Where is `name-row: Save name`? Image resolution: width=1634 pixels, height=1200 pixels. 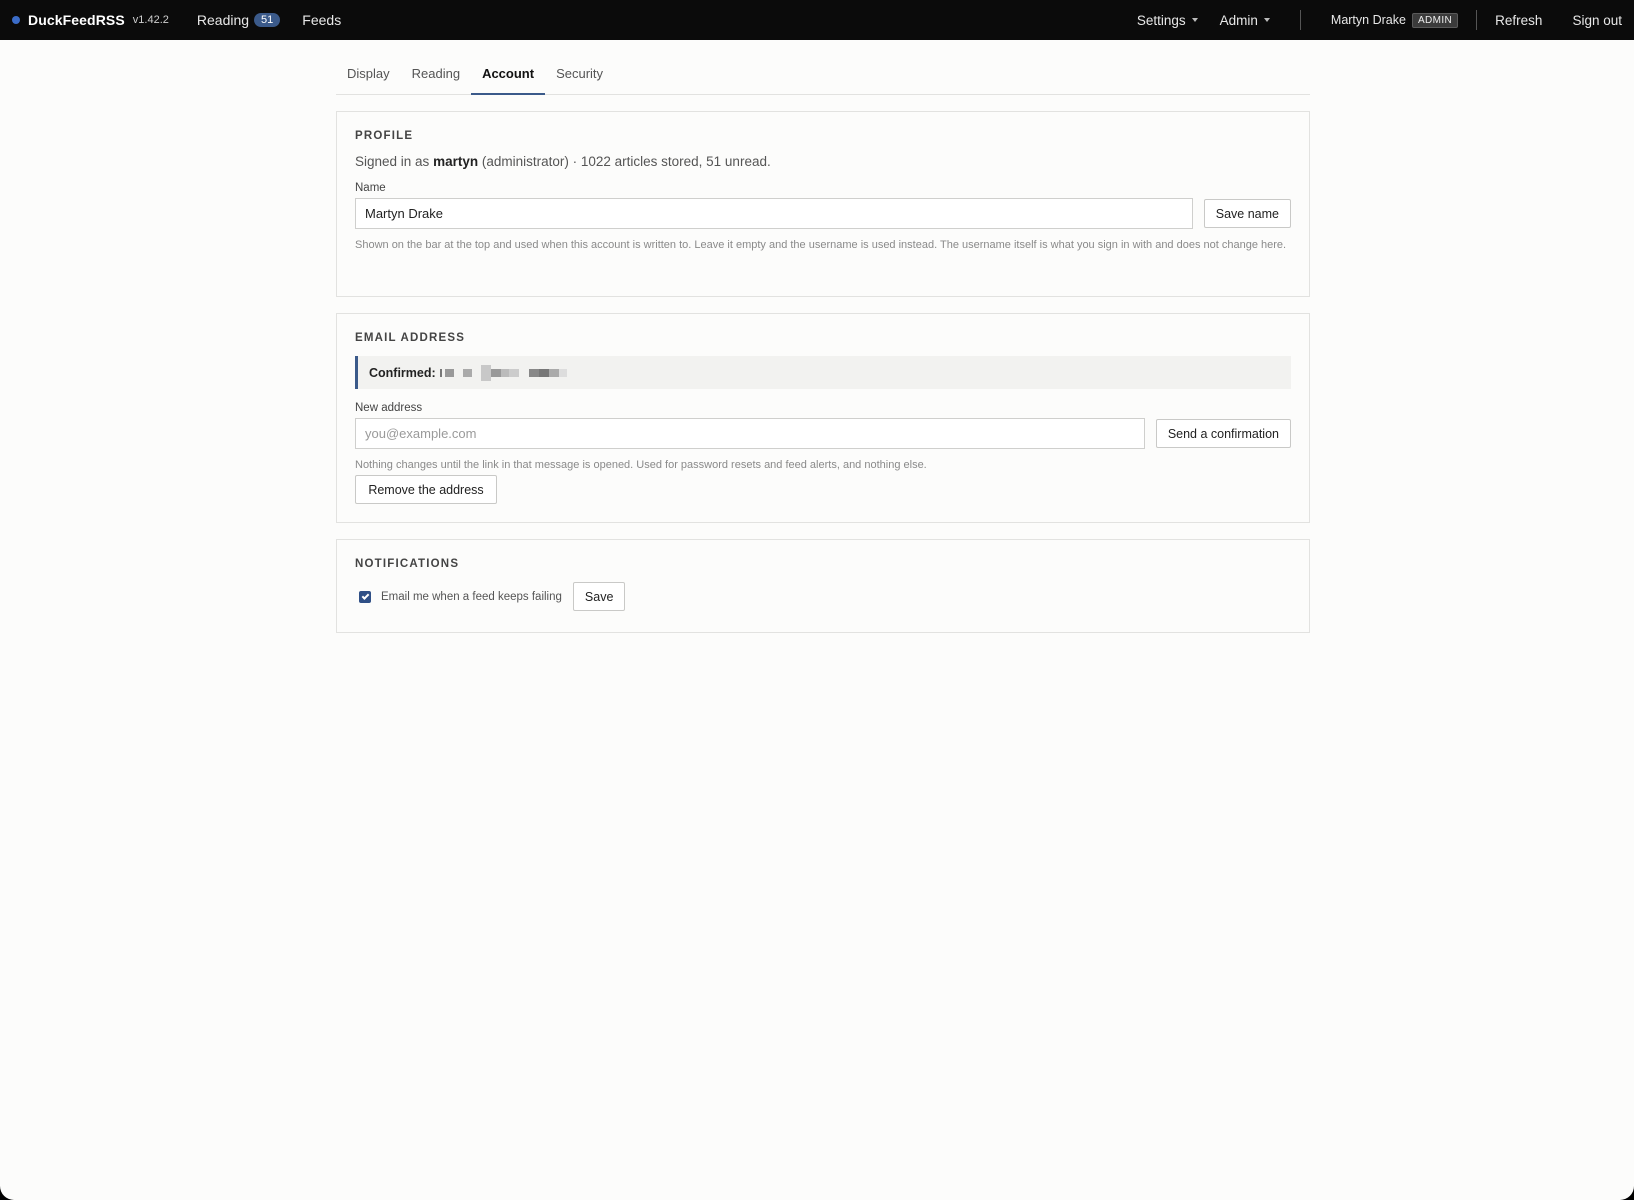
name-row: Save name is located at coordinates (823, 213).